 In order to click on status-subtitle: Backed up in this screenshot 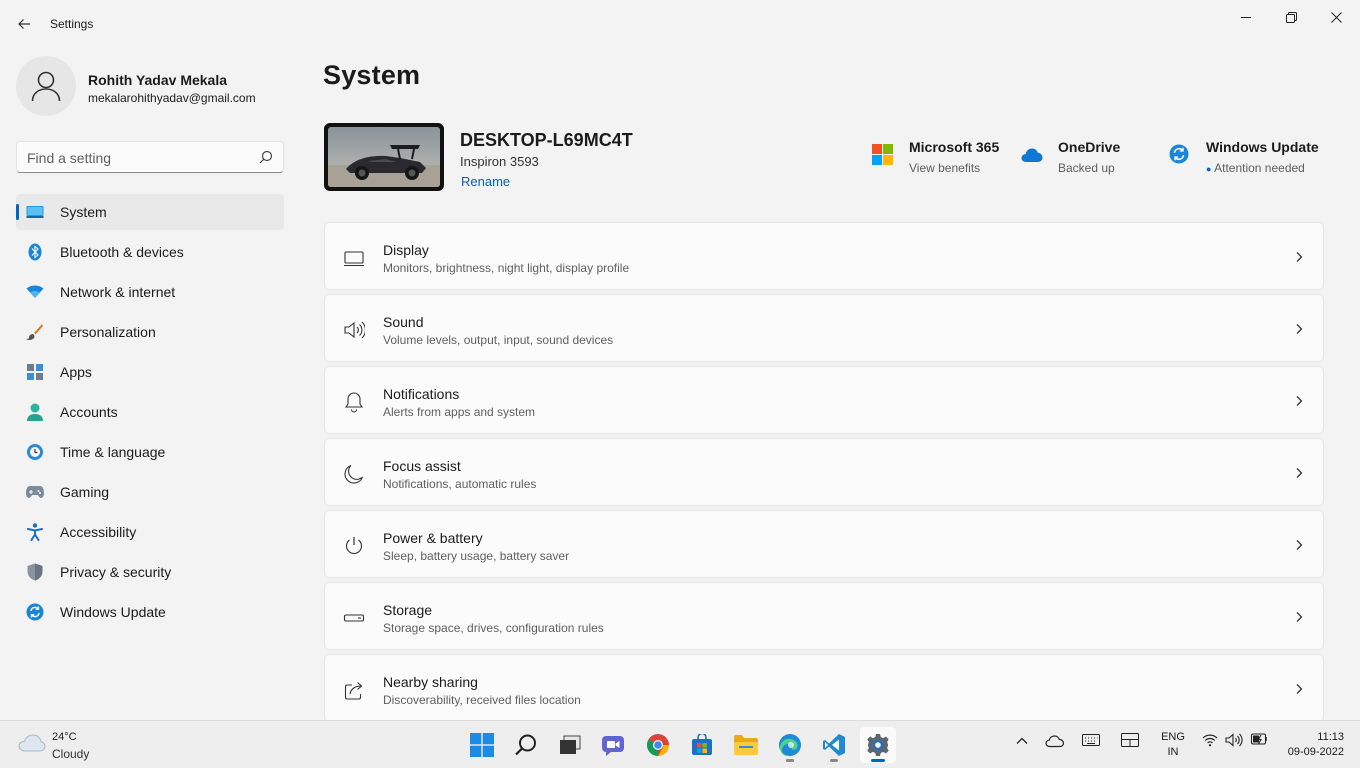, I will do `click(1086, 168)`.